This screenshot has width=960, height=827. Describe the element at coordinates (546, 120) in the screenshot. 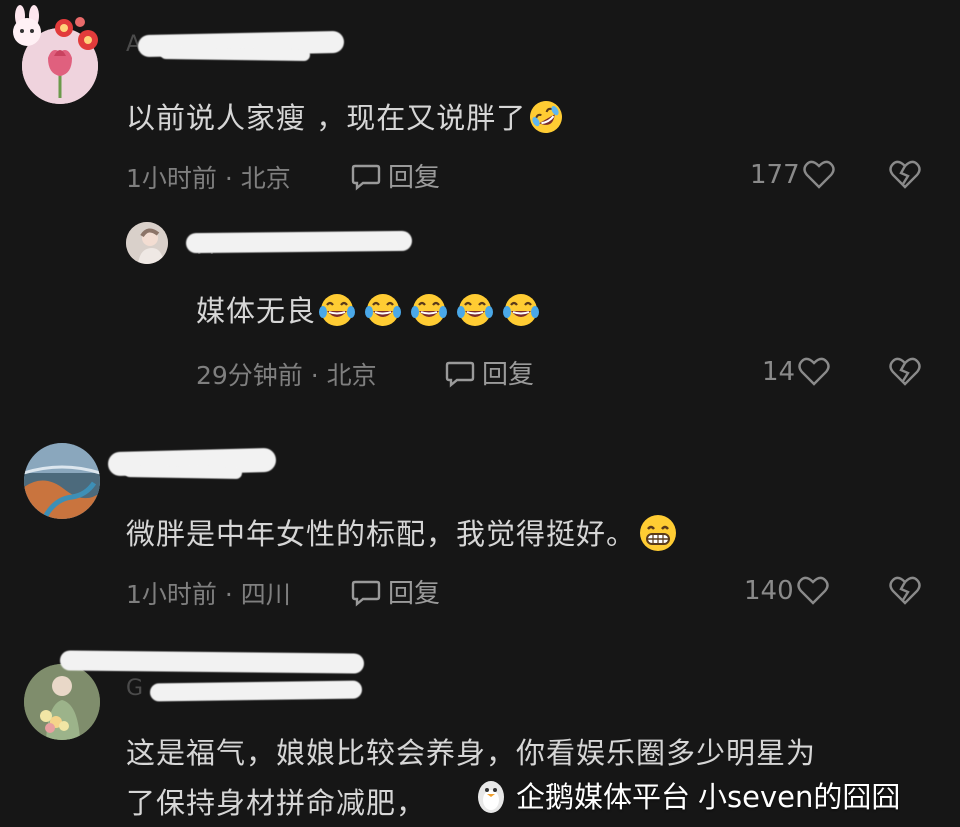

I see `rolling-laugh-emoji-icon` at that location.